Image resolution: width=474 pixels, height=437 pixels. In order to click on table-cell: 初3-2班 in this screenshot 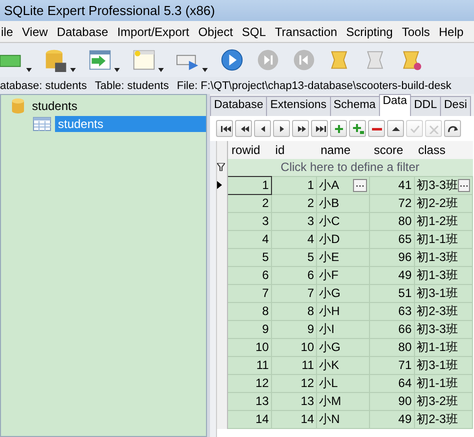, I will do `click(443, 401)`.